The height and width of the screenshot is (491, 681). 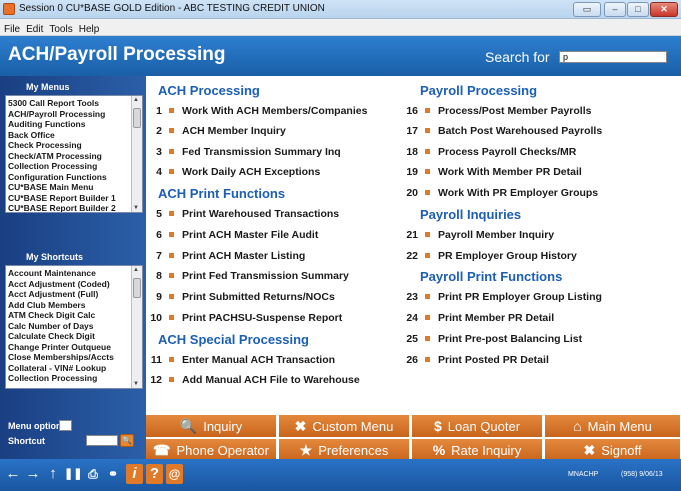 What do you see at coordinates (613, 450) in the screenshot?
I see `signoff-button: ✖ Signoff` at bounding box center [613, 450].